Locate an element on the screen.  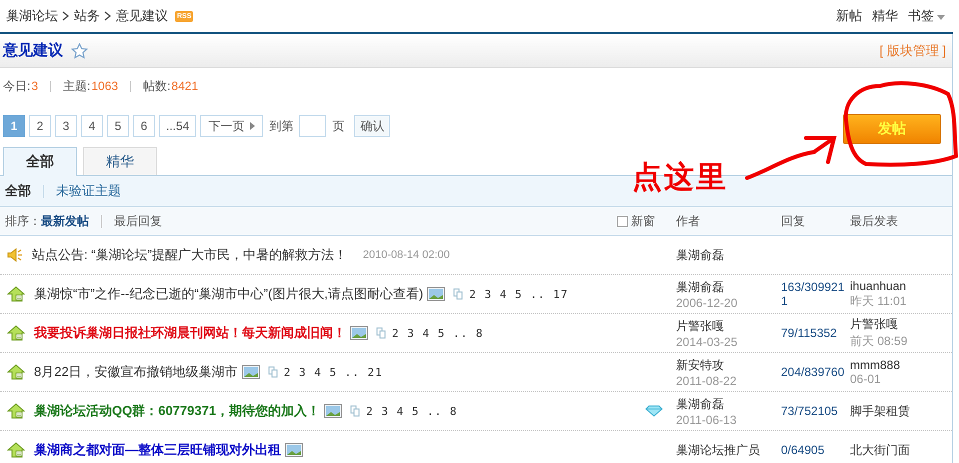
post-date: 2010-08-14 02:00 is located at coordinates (406, 255).